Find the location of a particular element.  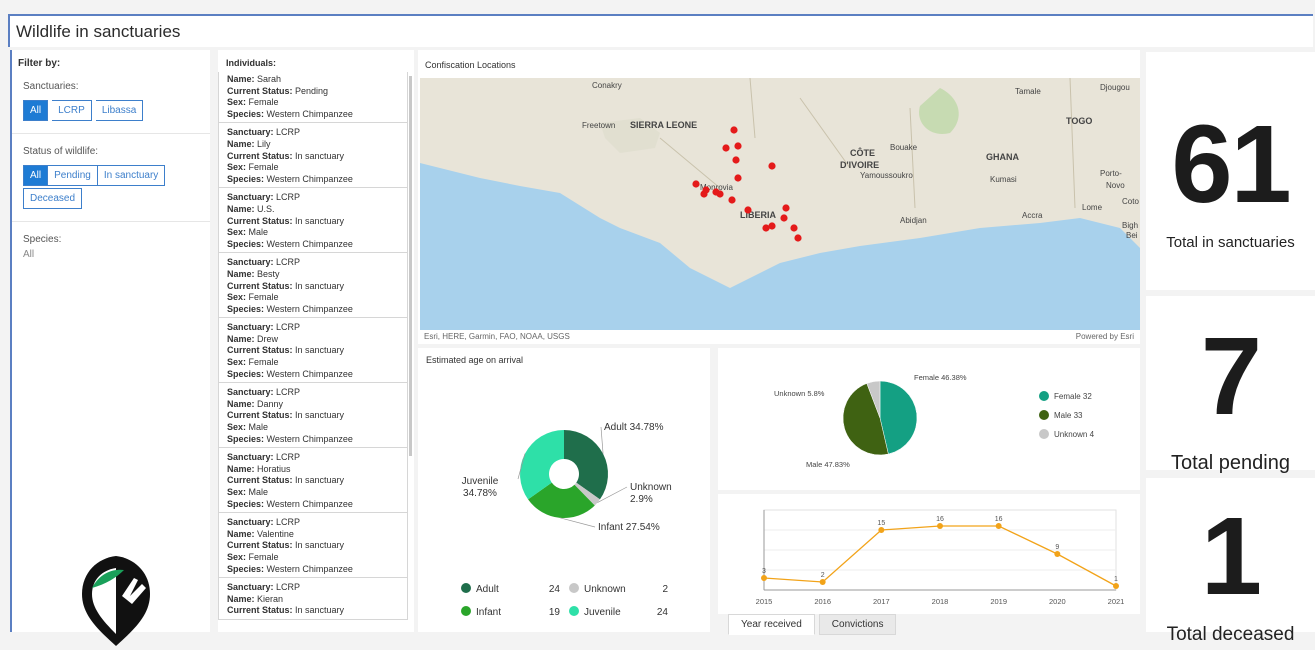

x-tick-label: 2016 is located at coordinates (822, 601).